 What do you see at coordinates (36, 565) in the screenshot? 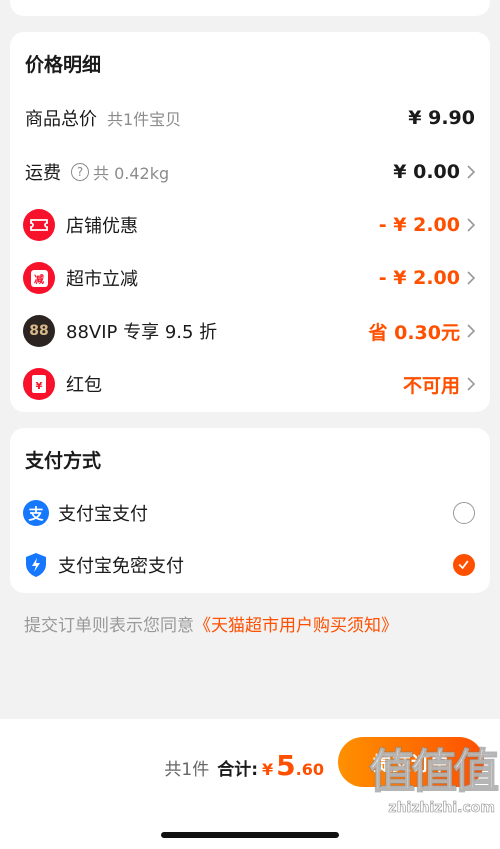
I see `alipay-shield-icon` at bounding box center [36, 565].